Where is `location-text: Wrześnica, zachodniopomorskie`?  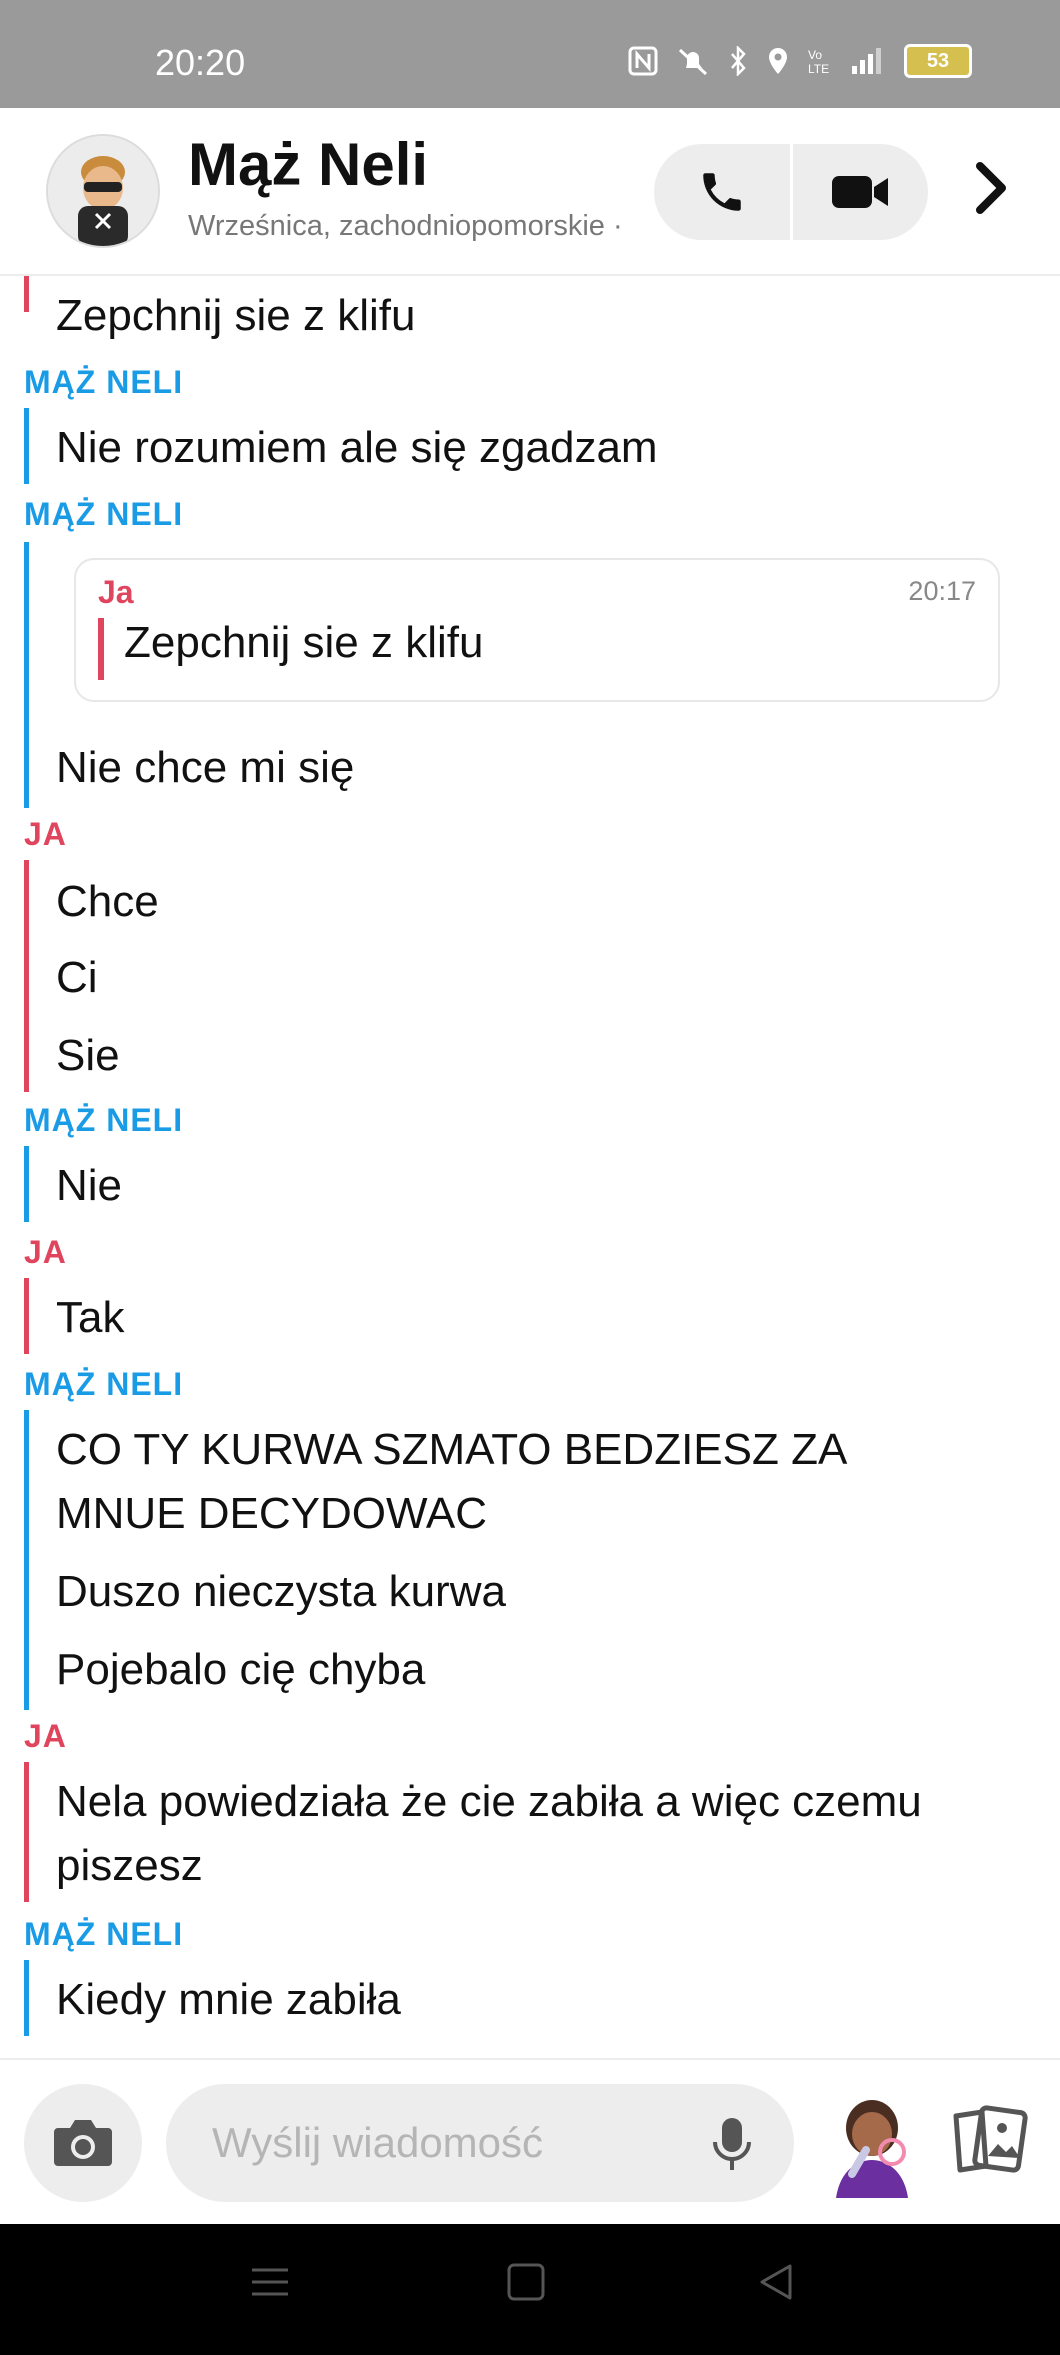
location-text: Wrześnica, zachodniopomorskie is located at coordinates (396, 226).